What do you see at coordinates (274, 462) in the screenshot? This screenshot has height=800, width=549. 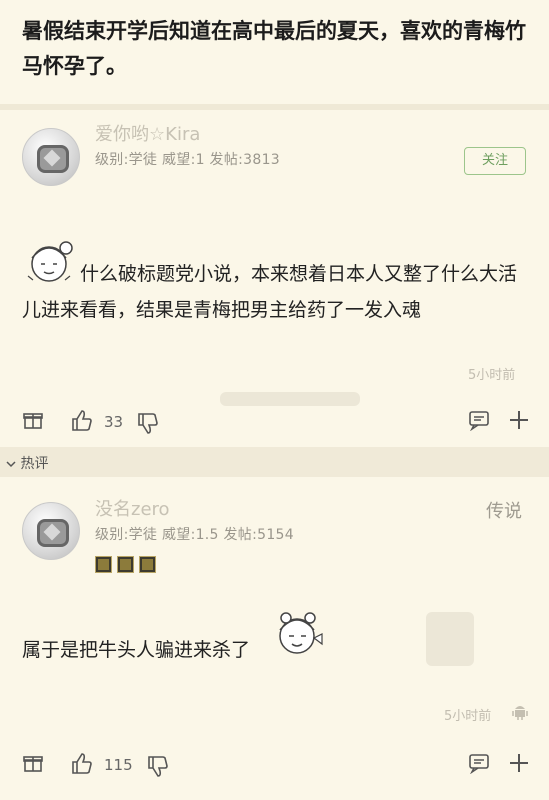 I see `hot-section-header` at bounding box center [274, 462].